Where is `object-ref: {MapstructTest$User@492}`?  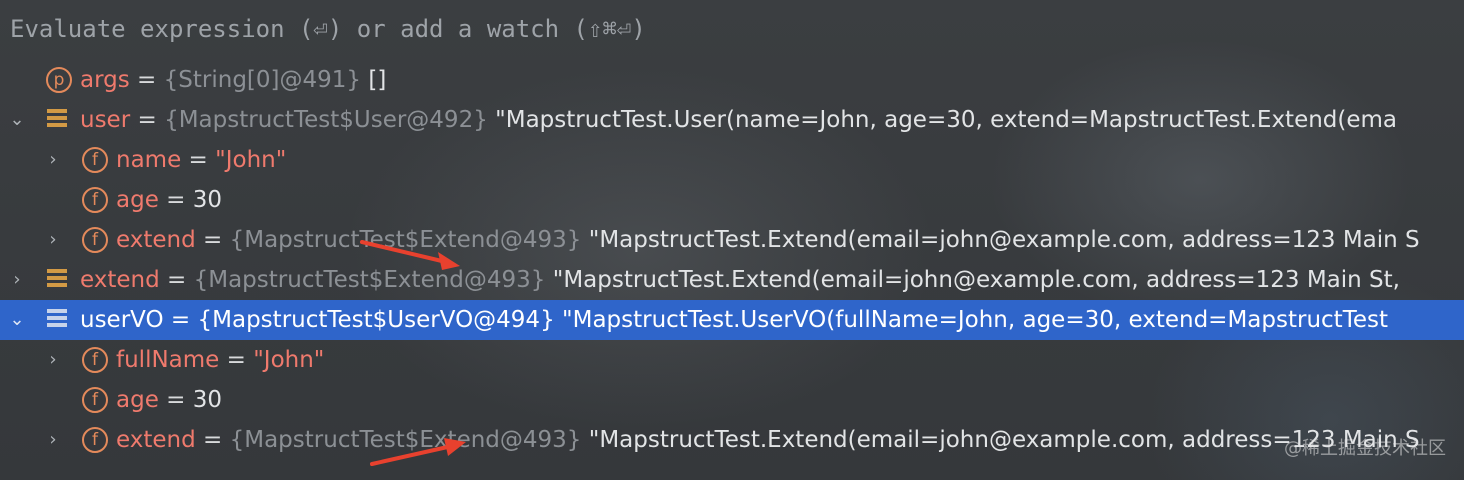 object-ref: {MapstructTest$User@492} is located at coordinates (326, 120).